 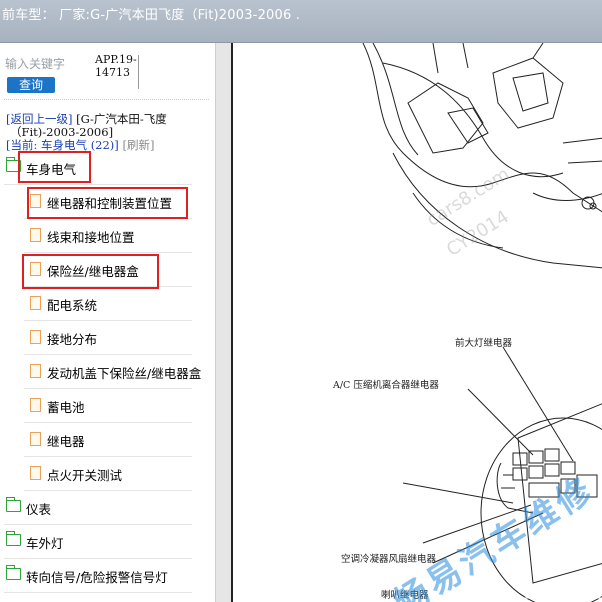 I want to click on search-area: 输入关键字 查询 APP.19- 14713, so click(x=105, y=73).